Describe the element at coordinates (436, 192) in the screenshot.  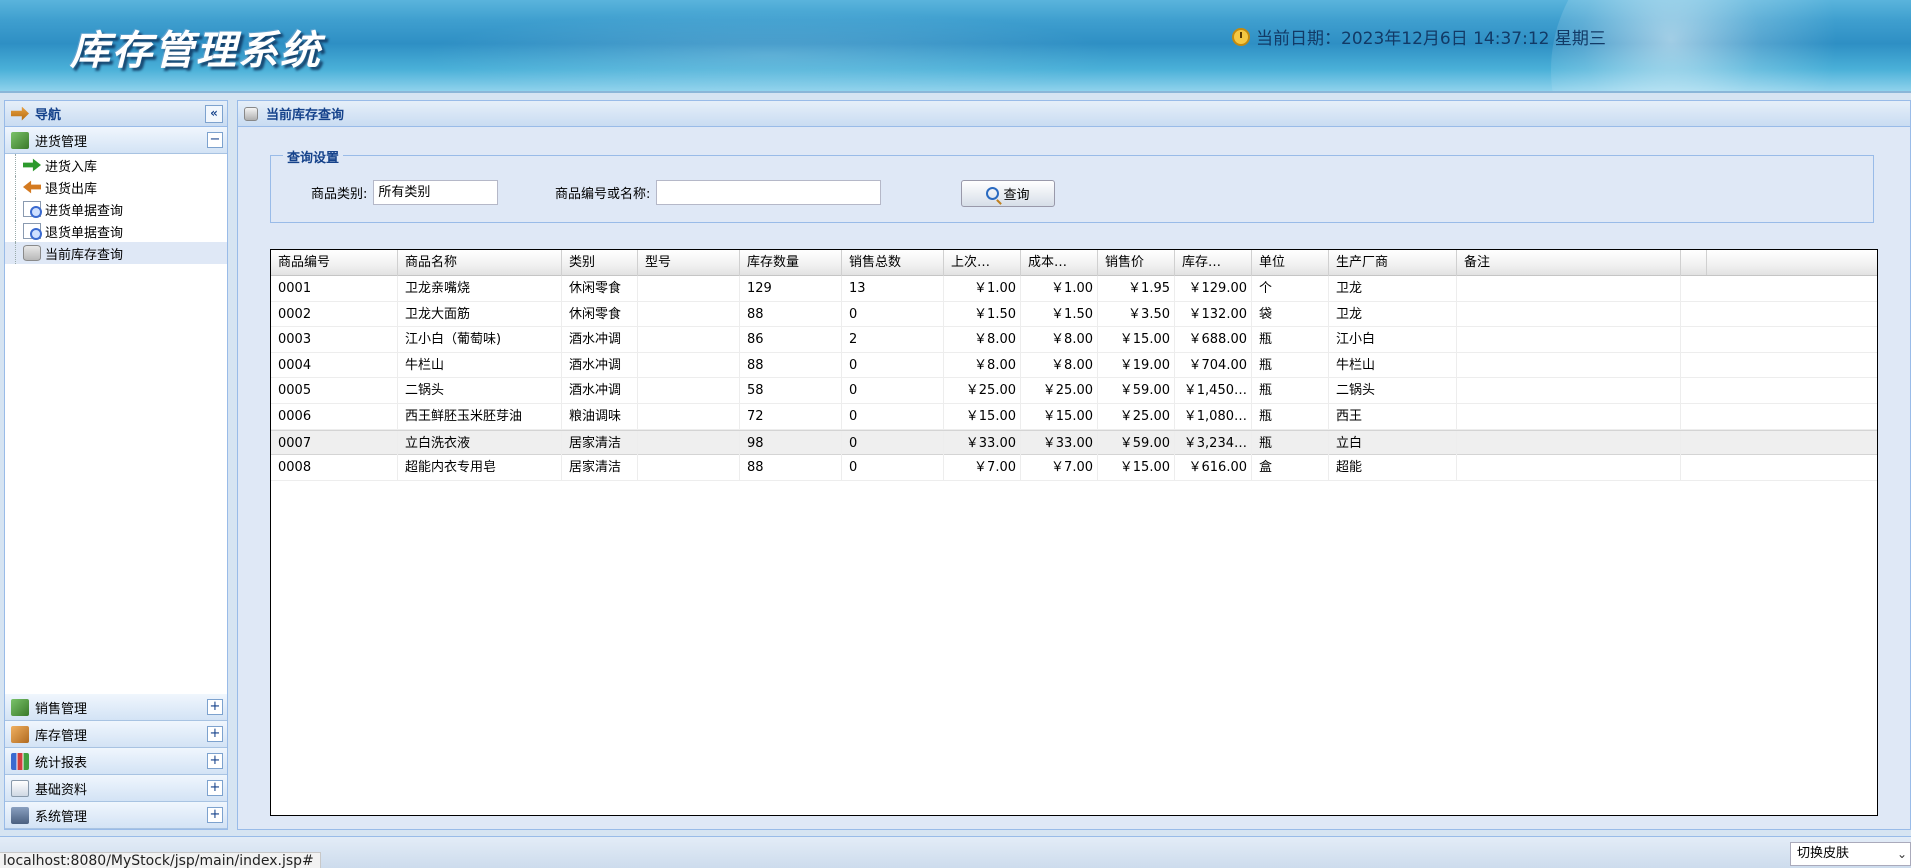
I see `category-field: 所有类别` at that location.